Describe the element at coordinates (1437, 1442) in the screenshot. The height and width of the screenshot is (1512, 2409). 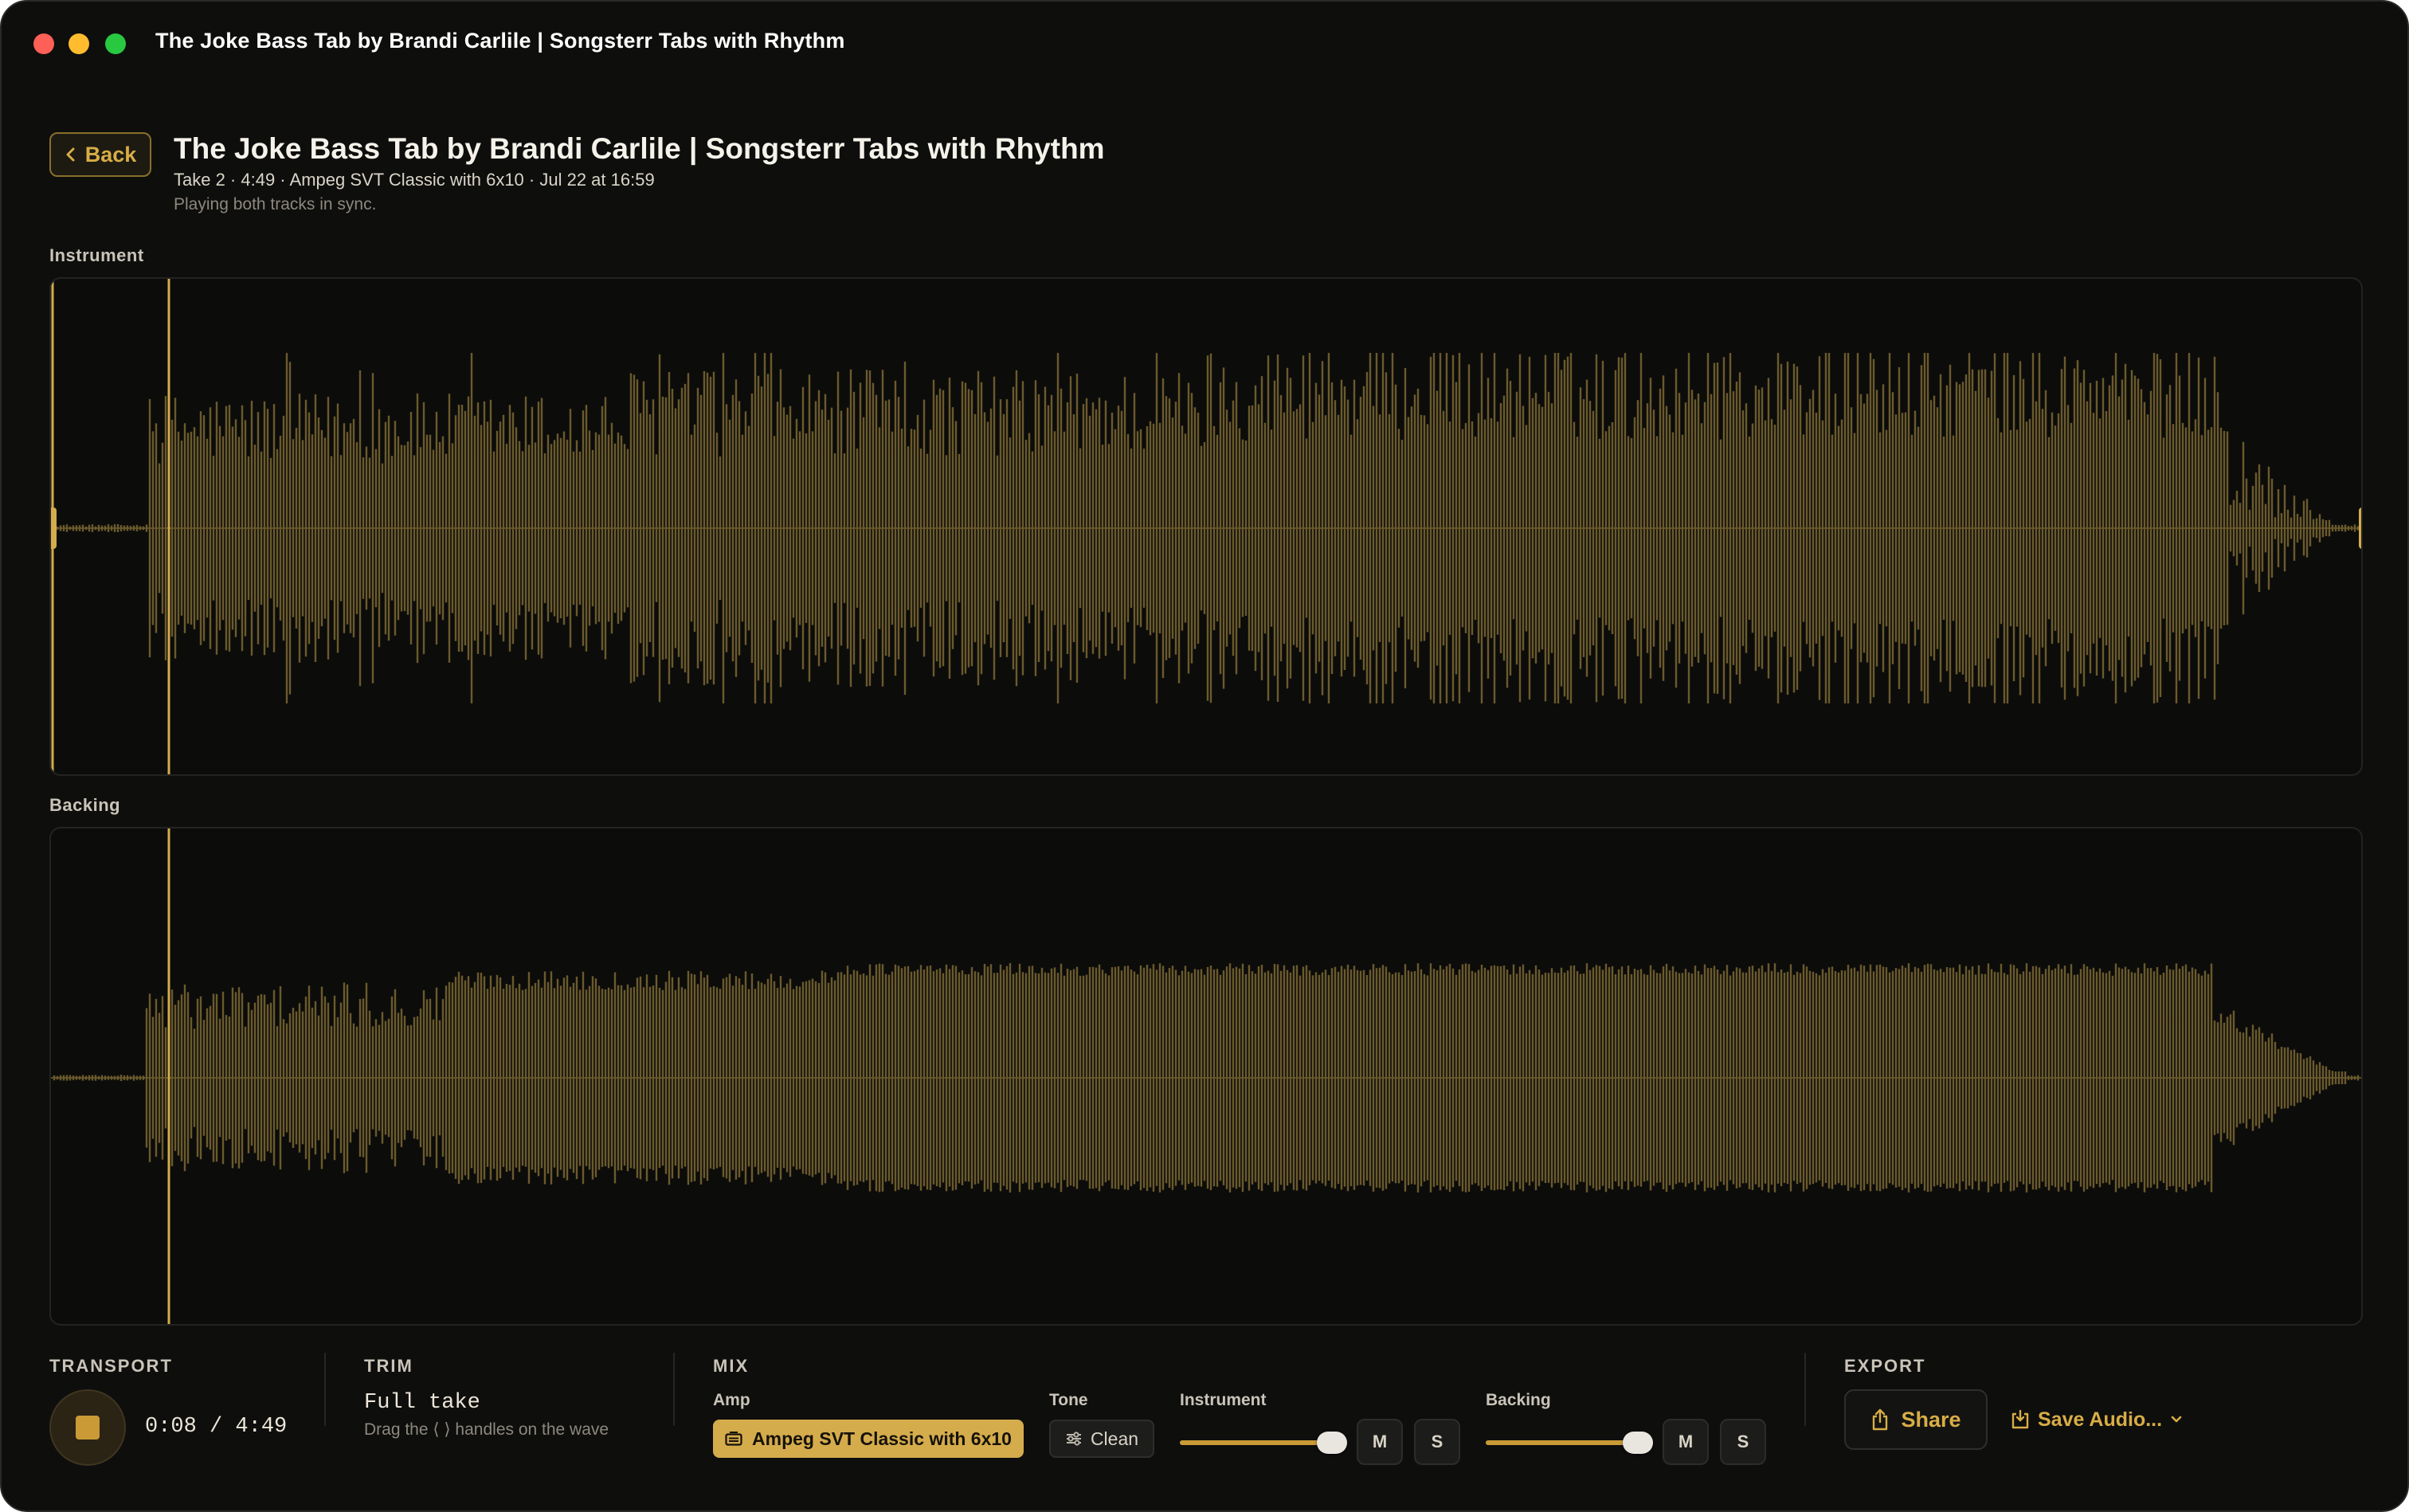
I see `instrument-solo-button: S` at that location.